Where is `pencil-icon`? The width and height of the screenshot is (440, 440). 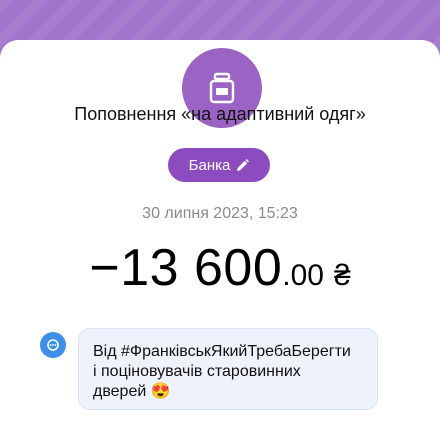 pencil-icon is located at coordinates (243, 164).